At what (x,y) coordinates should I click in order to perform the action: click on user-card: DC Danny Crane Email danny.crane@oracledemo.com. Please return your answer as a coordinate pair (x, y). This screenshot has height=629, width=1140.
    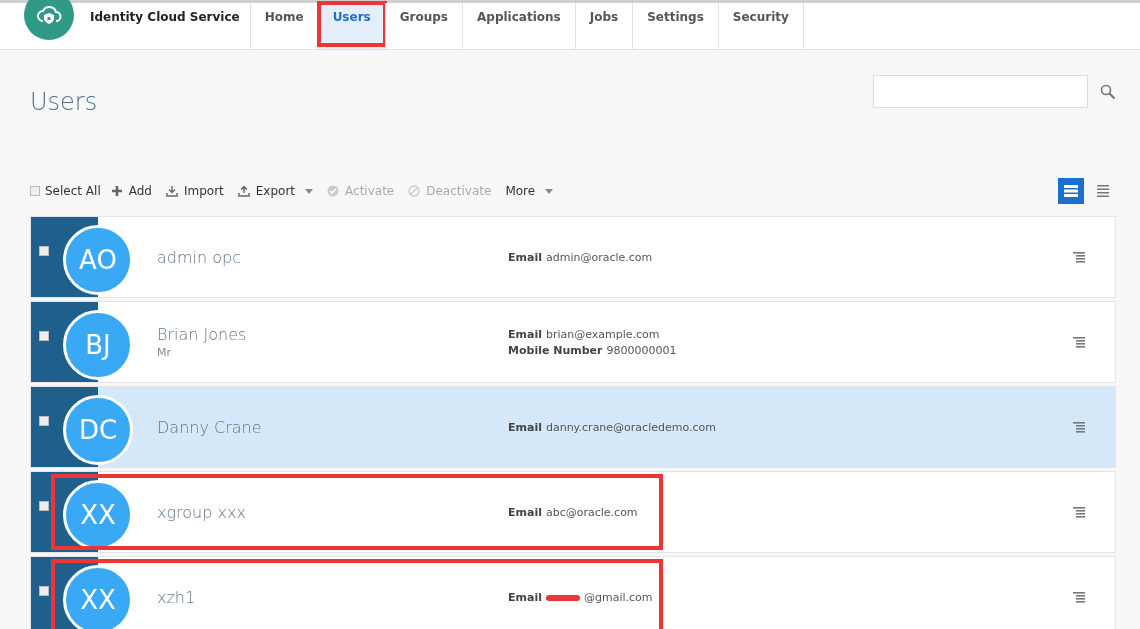
    Looking at the image, I should click on (573, 427).